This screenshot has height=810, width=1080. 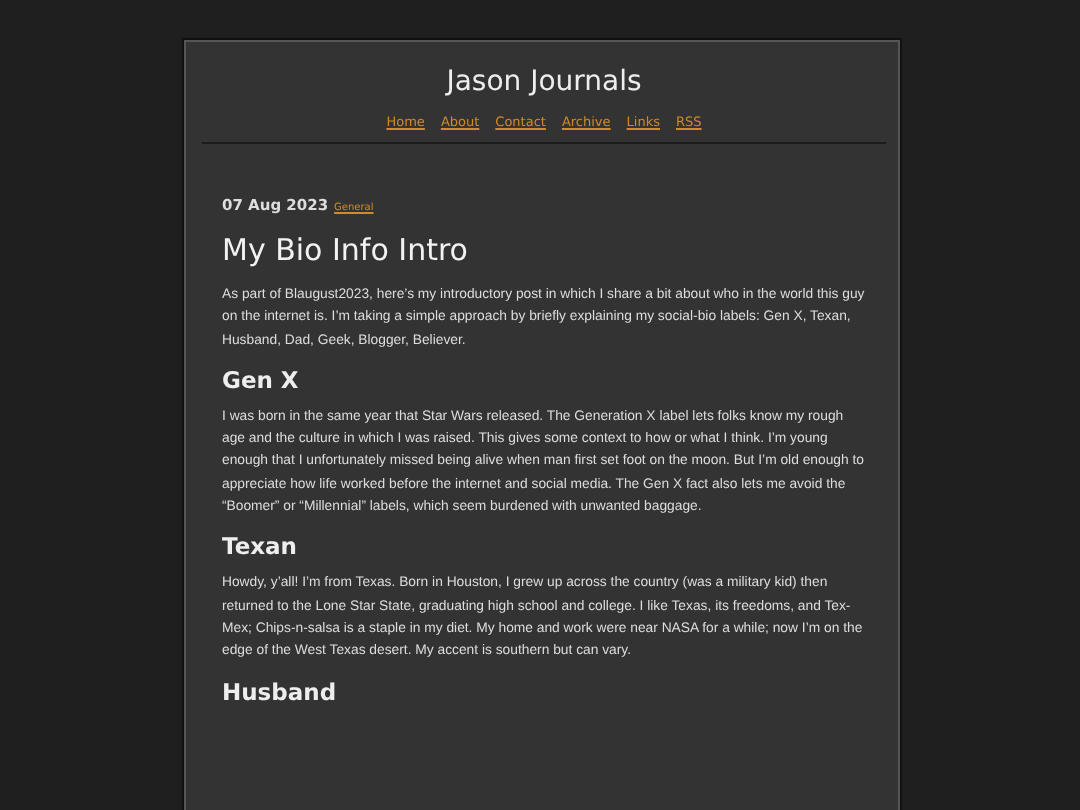 What do you see at coordinates (261, 379) in the screenshot?
I see `section-heading: Gen X` at bounding box center [261, 379].